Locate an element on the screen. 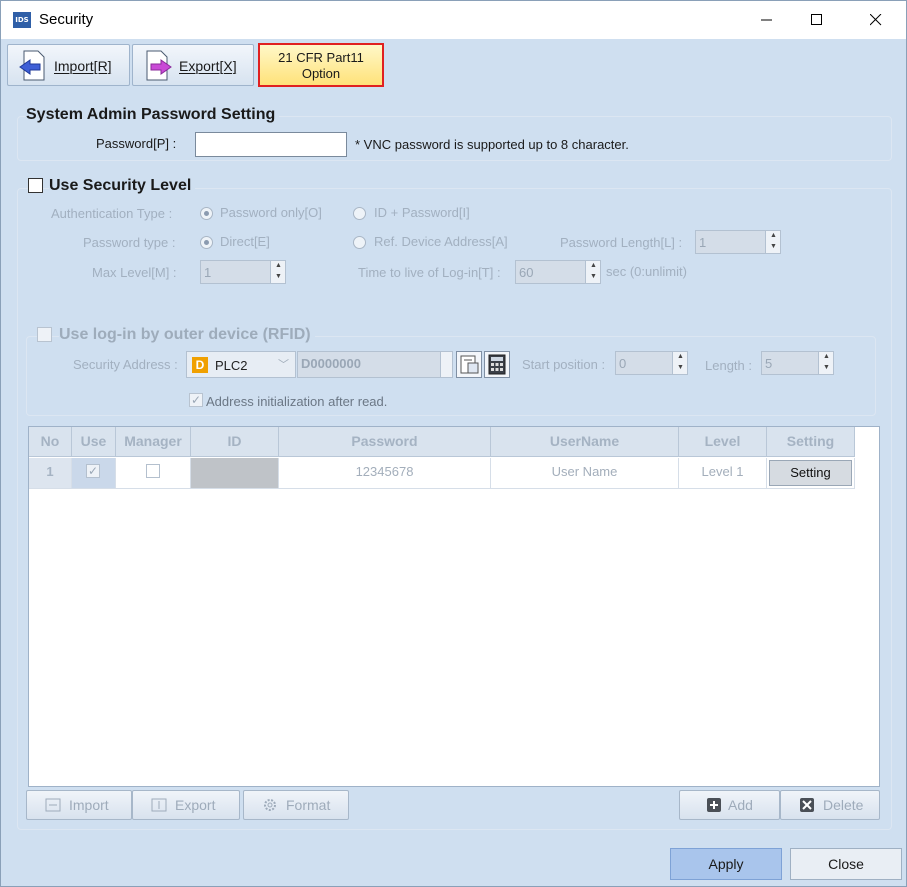  column-header-no: No is located at coordinates (50, 442).